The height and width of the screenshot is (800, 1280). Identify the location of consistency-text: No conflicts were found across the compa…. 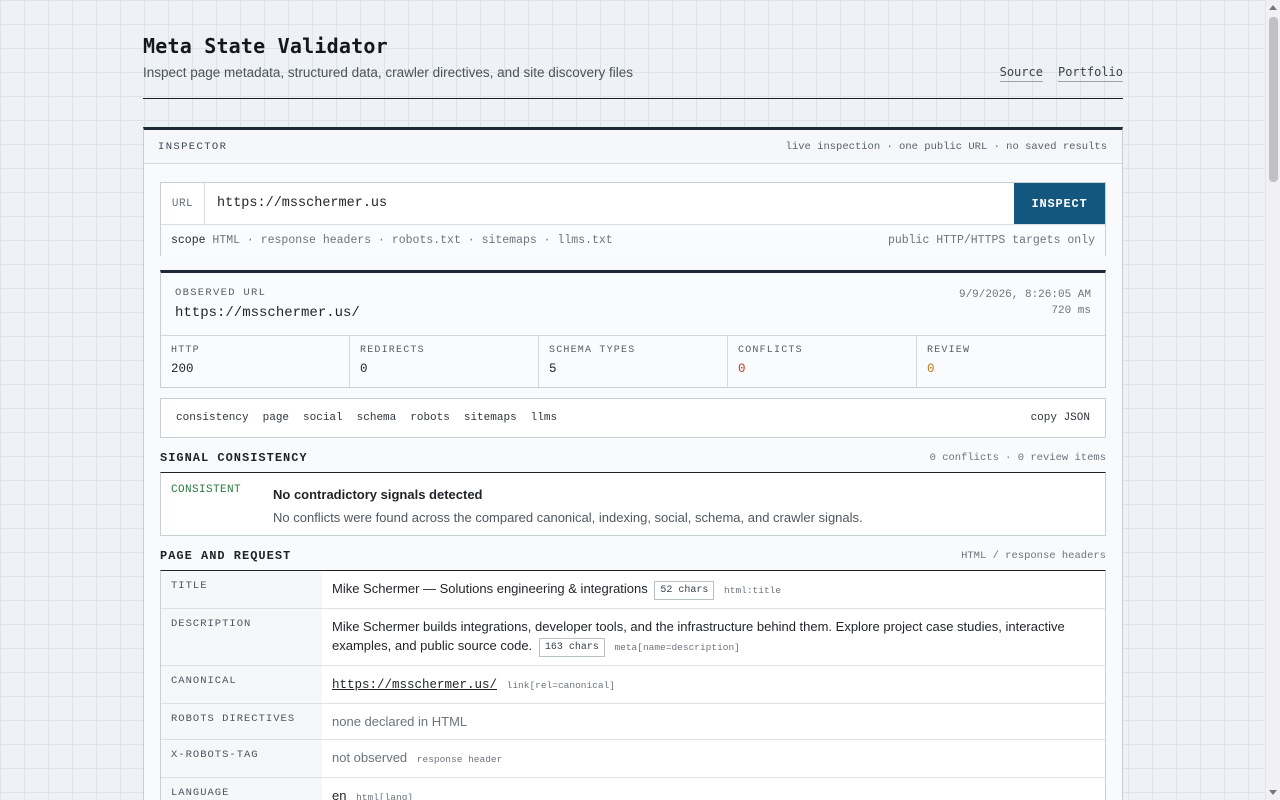
(568, 517).